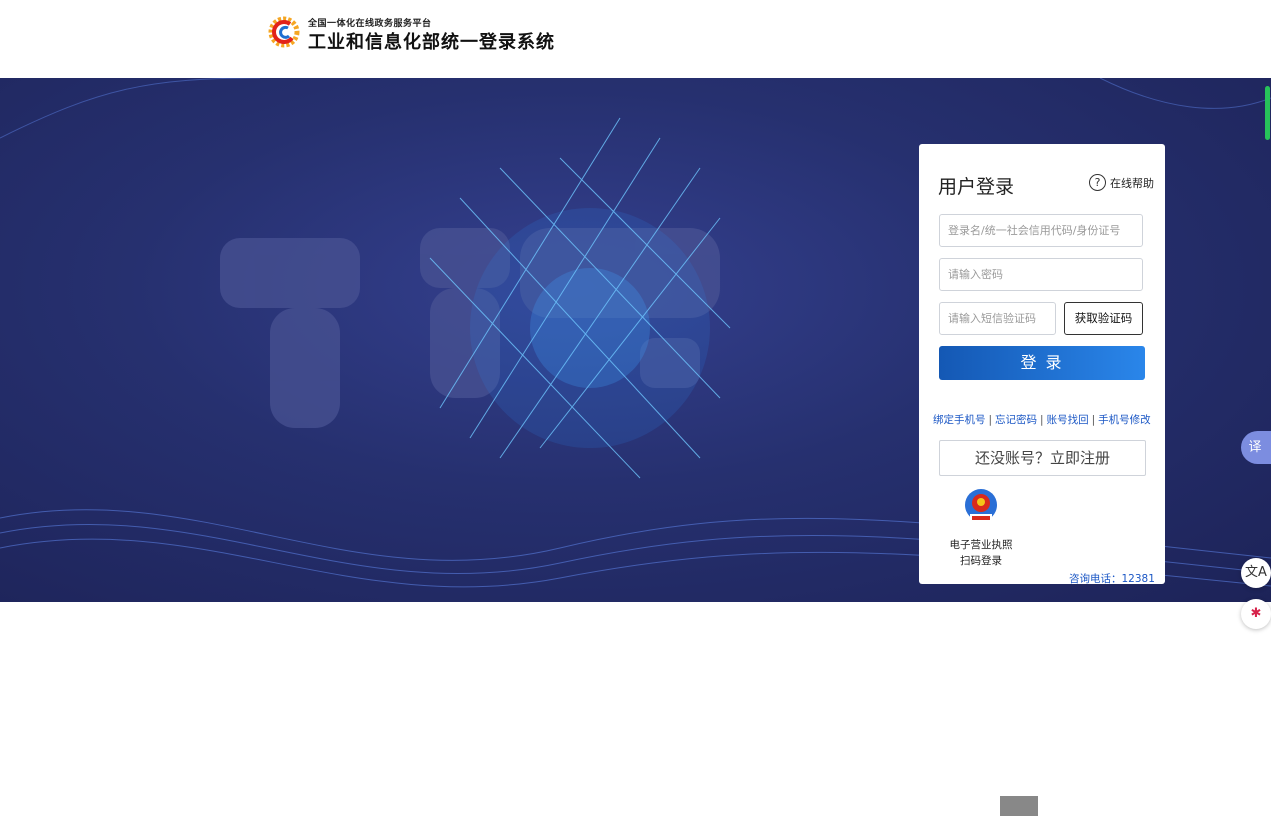  Describe the element at coordinates (1042, 458) in the screenshot. I see `register-button: 还没账号？立即注册` at that location.